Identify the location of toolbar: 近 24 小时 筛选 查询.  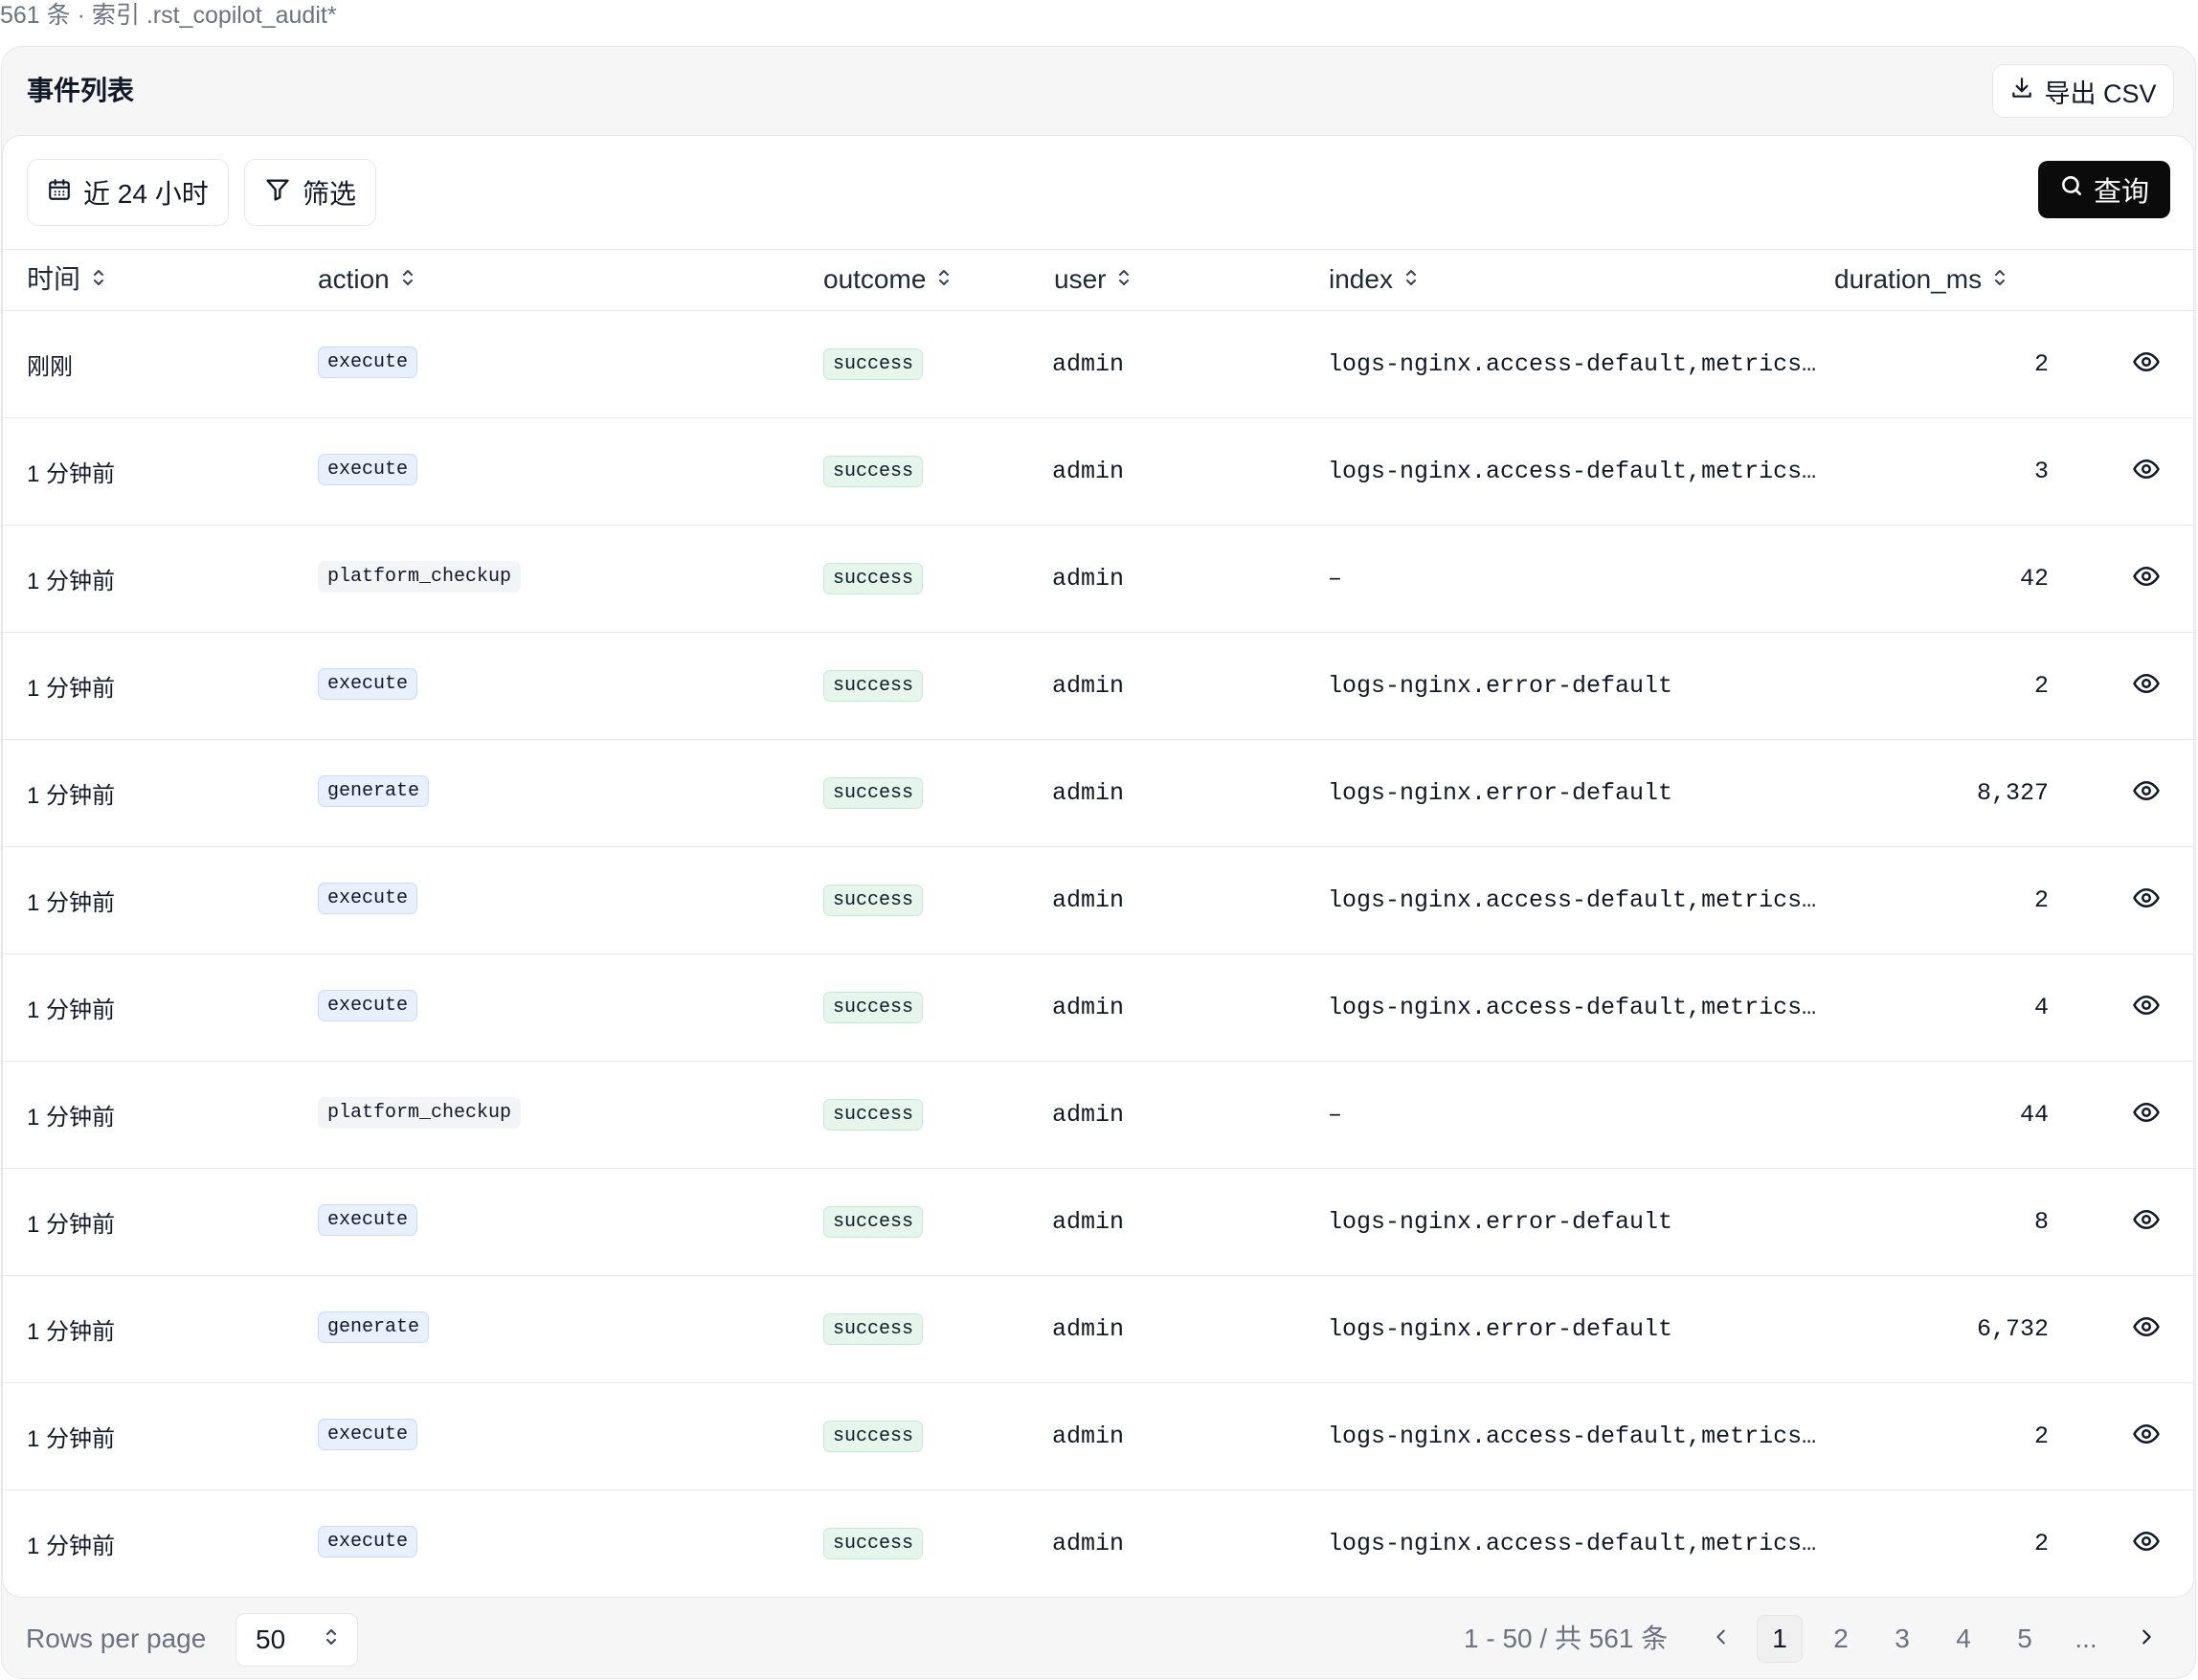
(1098, 193).